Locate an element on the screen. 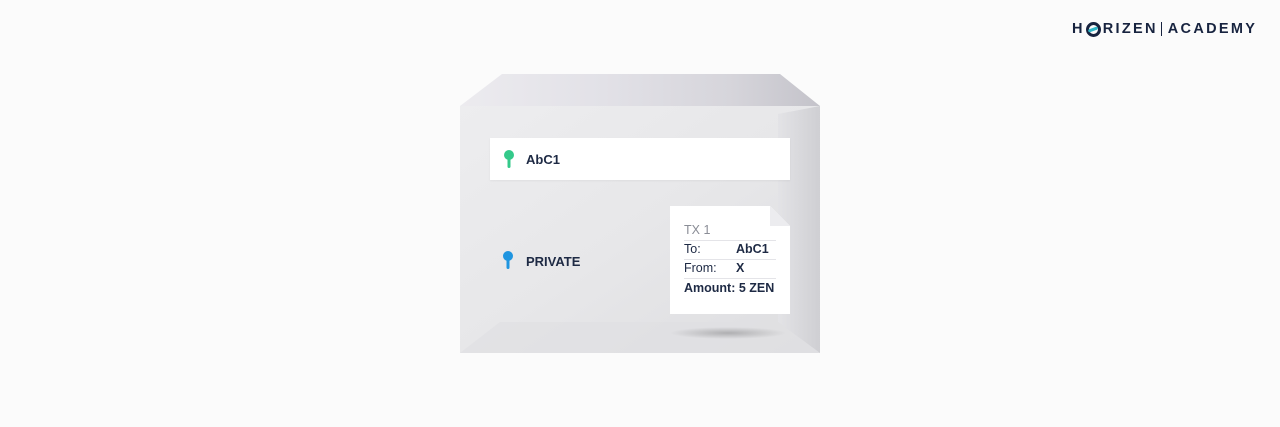 This screenshot has height=427, width=1280. transaction-from-row: From: X is located at coordinates (730, 268).